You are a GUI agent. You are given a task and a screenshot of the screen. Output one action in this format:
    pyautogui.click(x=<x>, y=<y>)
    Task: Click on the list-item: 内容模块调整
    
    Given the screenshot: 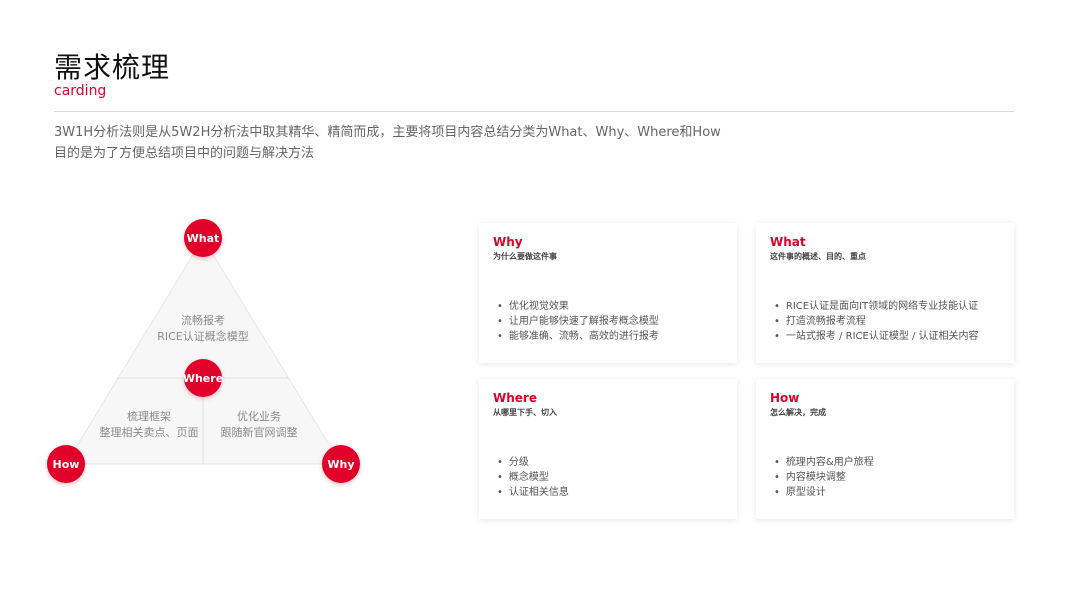 What is the action you would take?
    pyautogui.click(x=822, y=477)
    